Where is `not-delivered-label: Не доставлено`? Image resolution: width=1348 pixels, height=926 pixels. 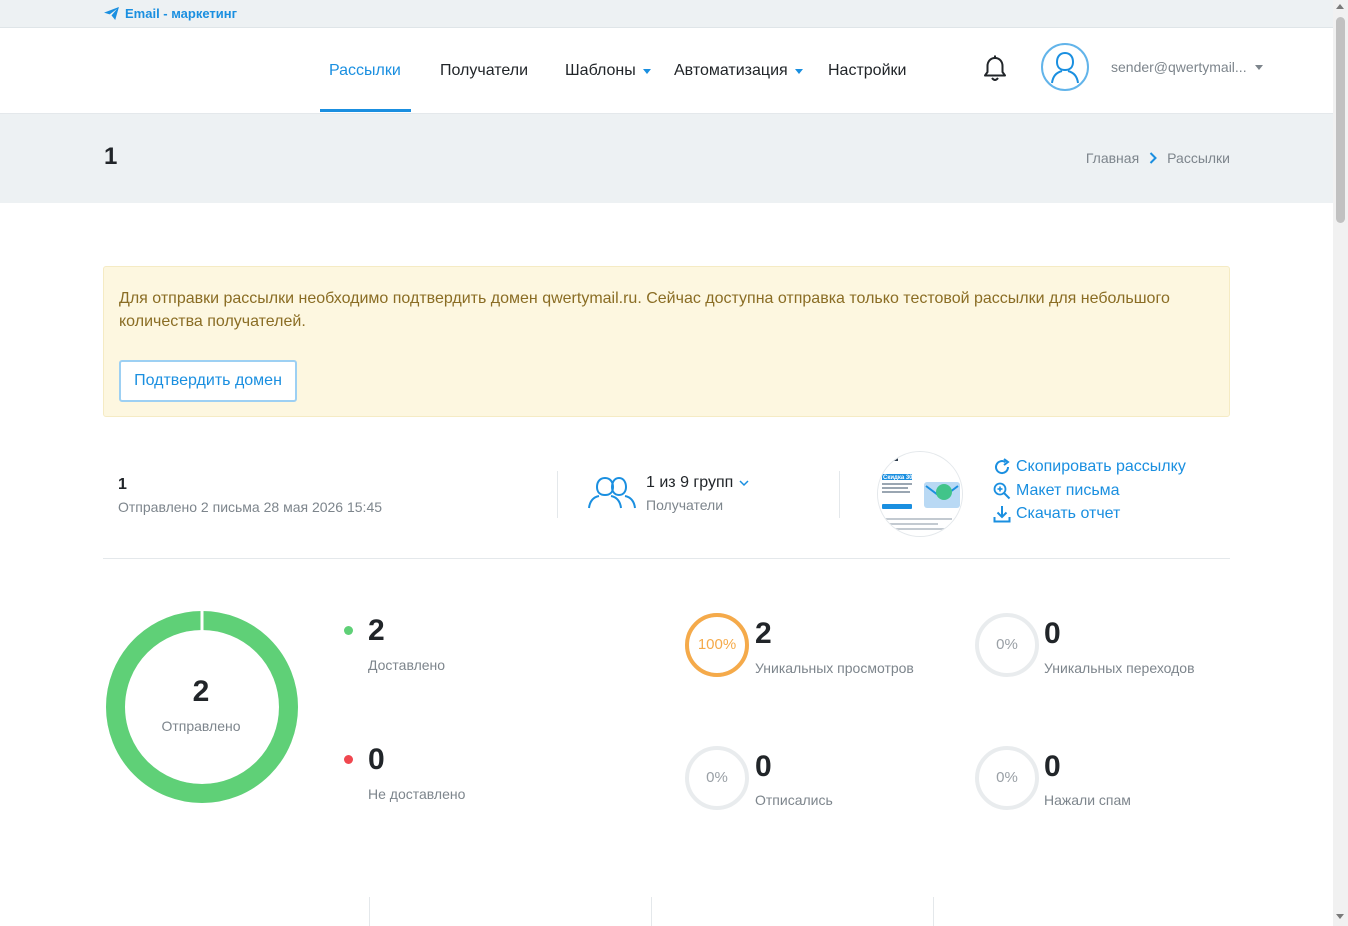
not-delivered-label: Не доставлено is located at coordinates (417, 794).